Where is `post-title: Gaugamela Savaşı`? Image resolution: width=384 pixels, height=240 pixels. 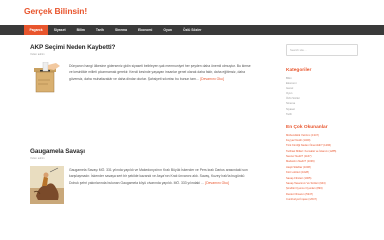
post-title: Gaugamela Savaşı is located at coordinates (141, 151).